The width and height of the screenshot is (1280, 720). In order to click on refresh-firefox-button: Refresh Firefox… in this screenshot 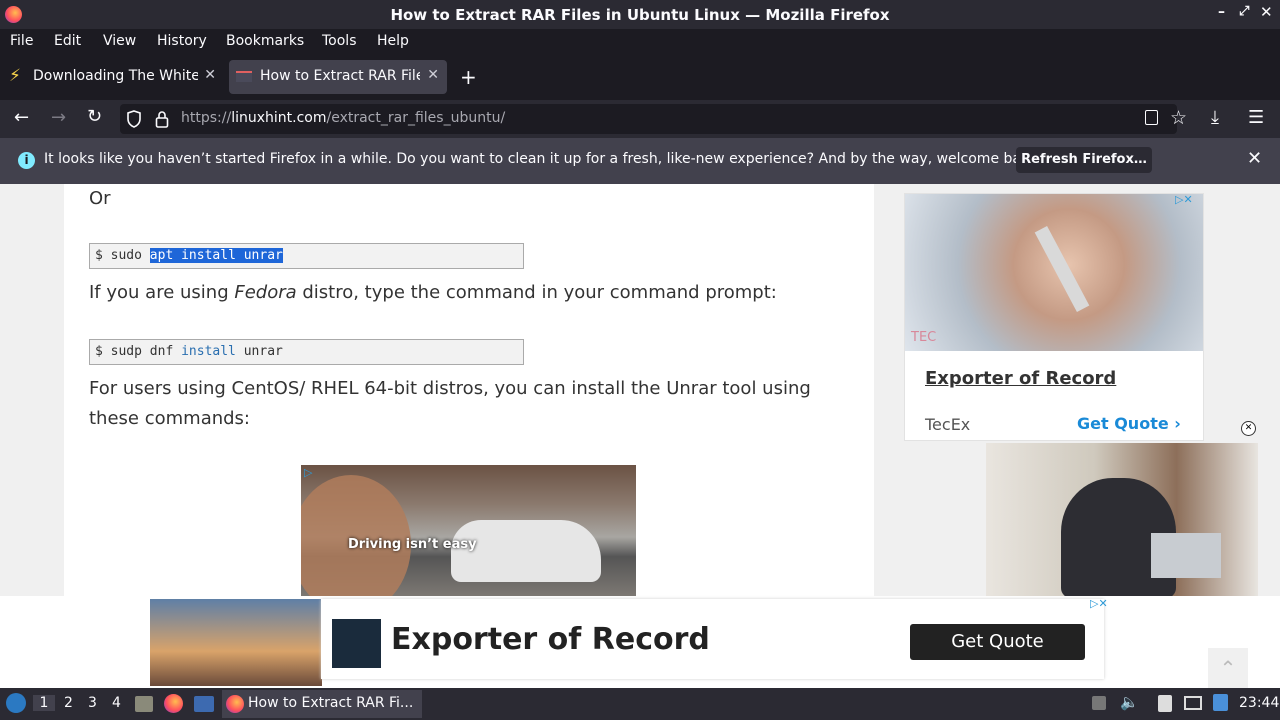, I will do `click(1084, 160)`.